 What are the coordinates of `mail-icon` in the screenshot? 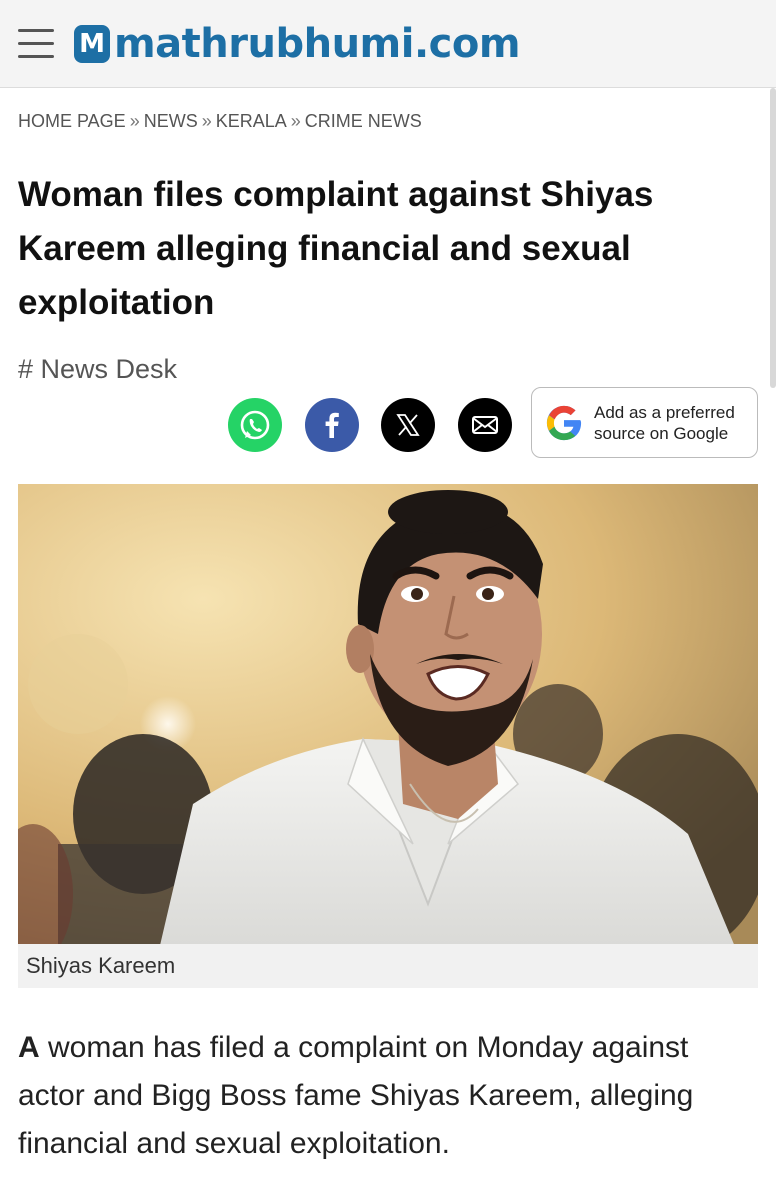 It's located at (485, 425).